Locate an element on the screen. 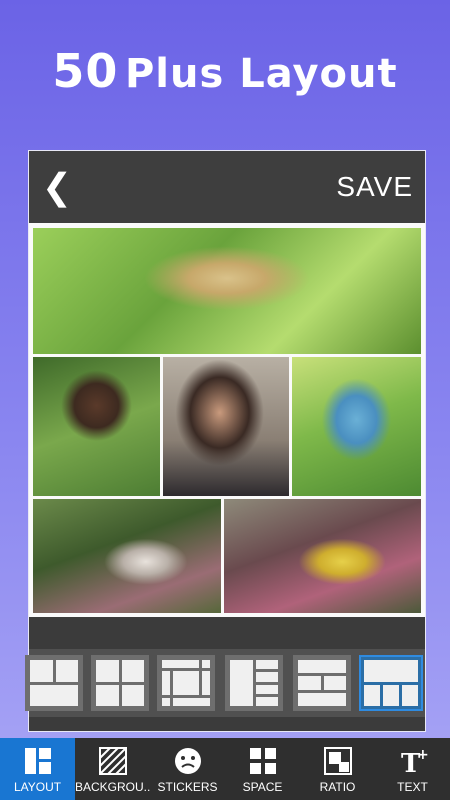  promo-headline: 50 Plus Layout is located at coordinates (225, 71).